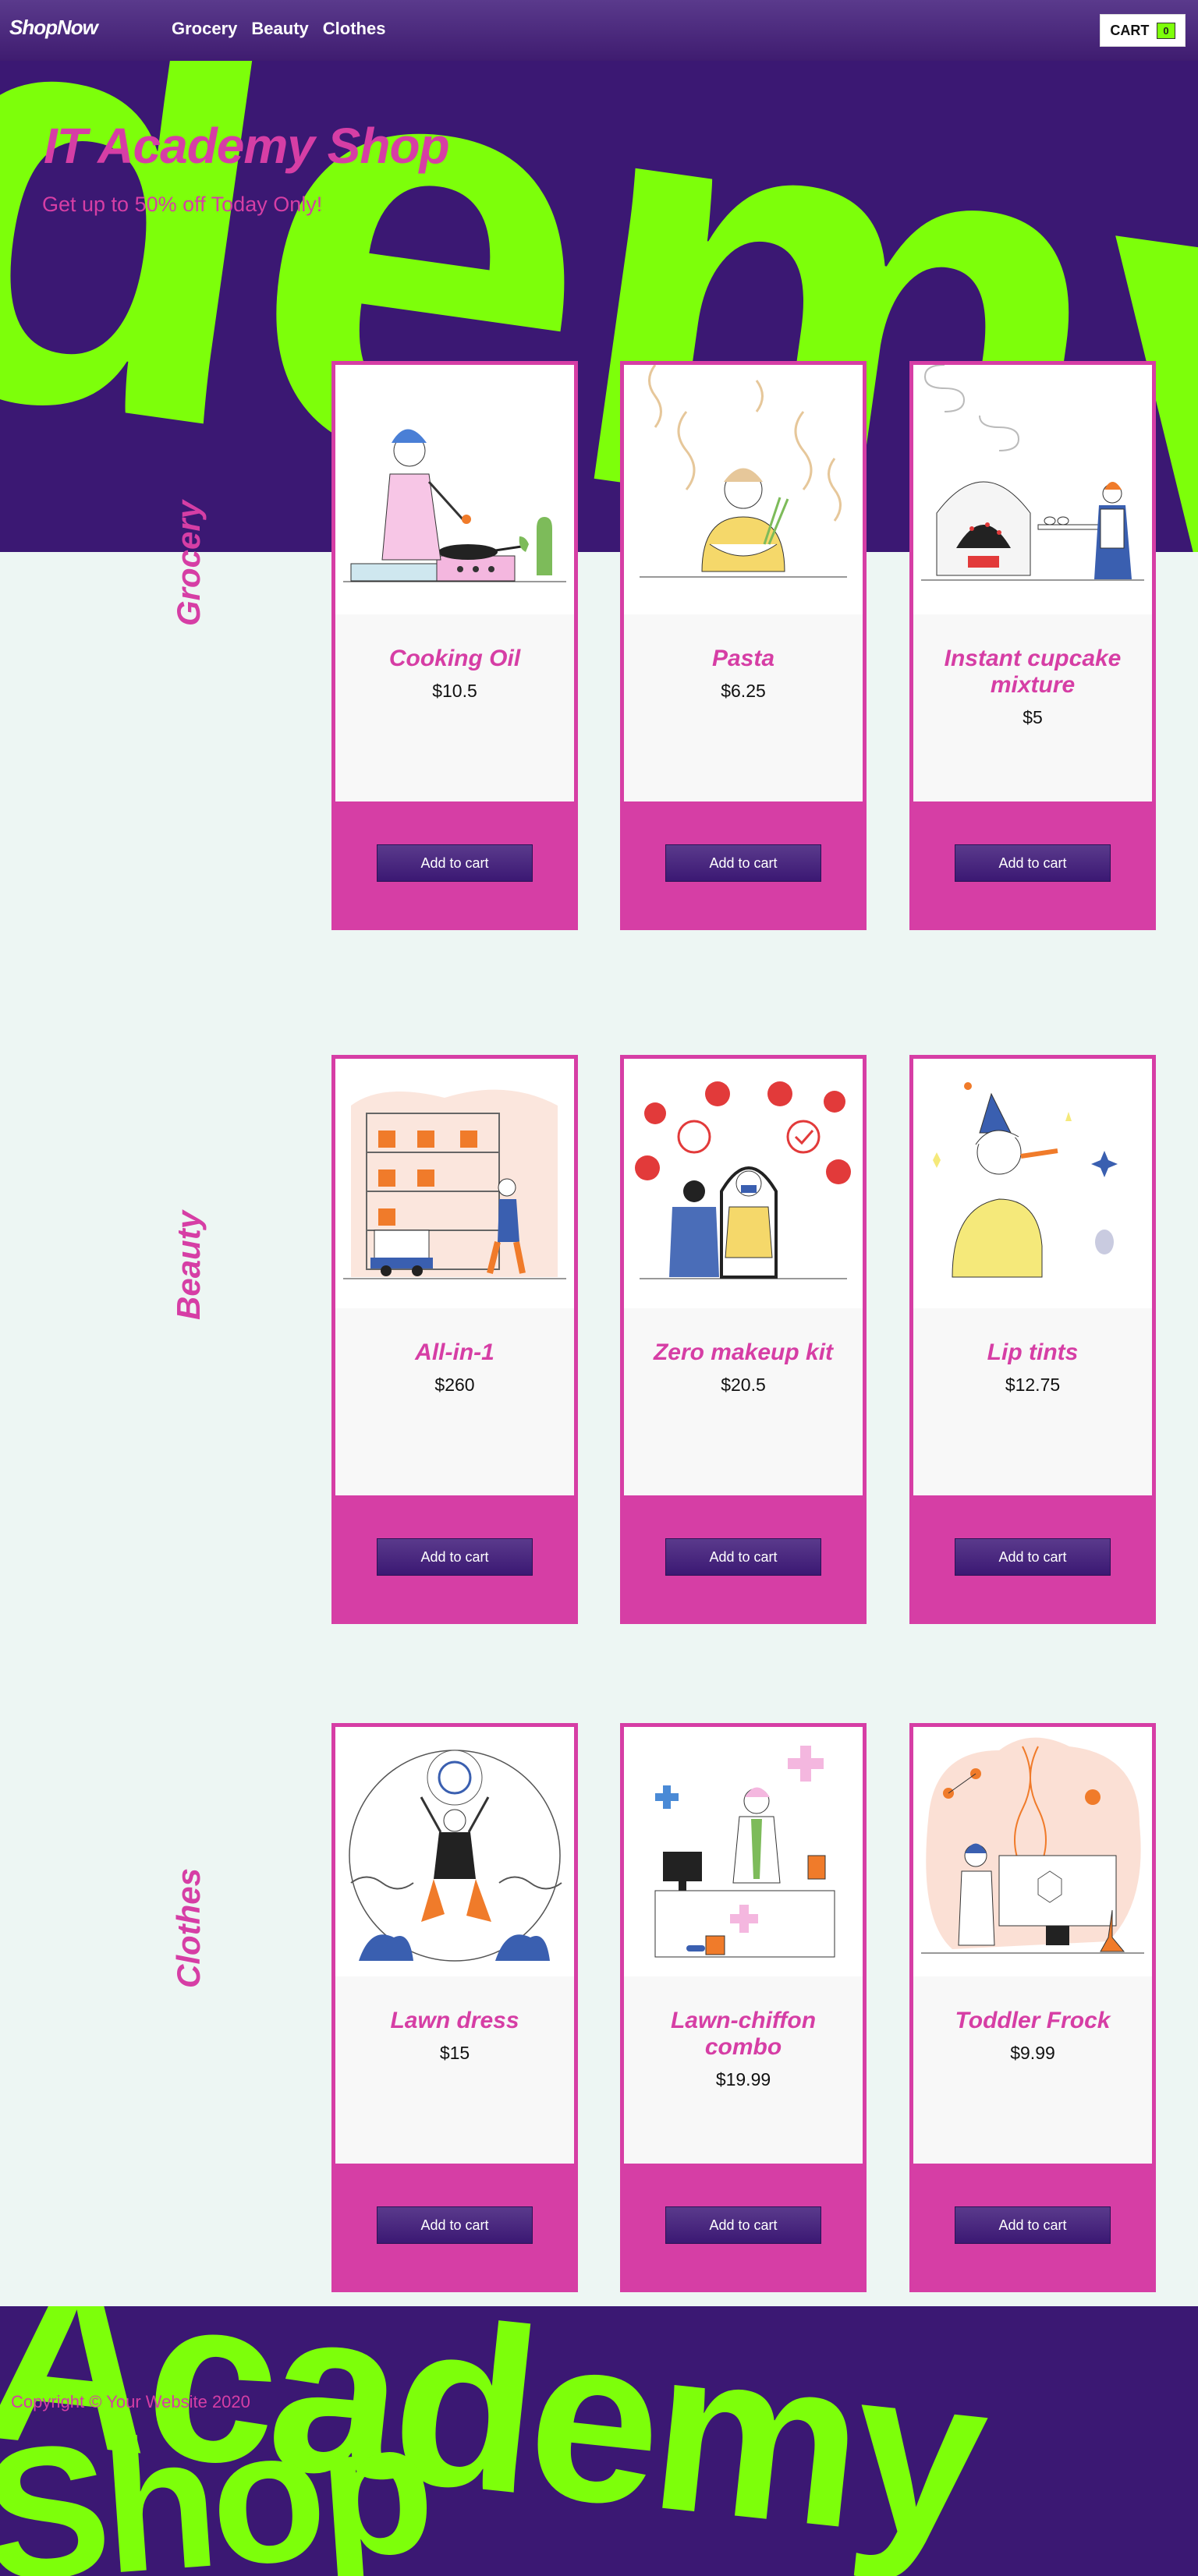 The width and height of the screenshot is (1198, 2576). I want to click on product-name: Instant cupcake mixture $5, so click(1032, 686).